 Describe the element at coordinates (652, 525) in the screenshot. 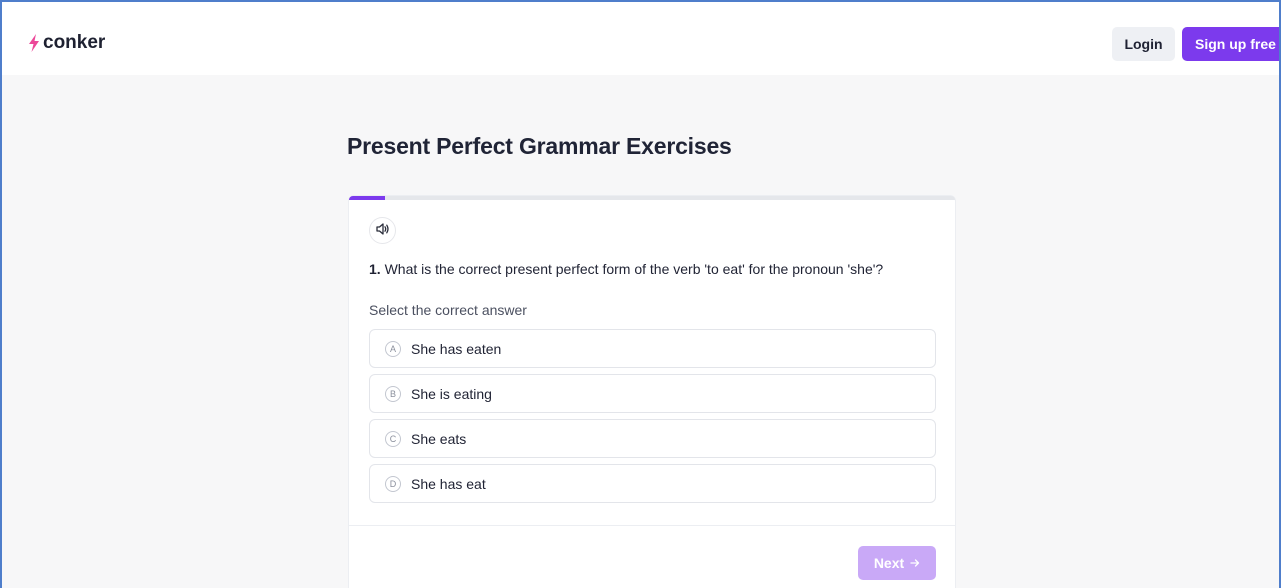

I see `card-divider` at that location.